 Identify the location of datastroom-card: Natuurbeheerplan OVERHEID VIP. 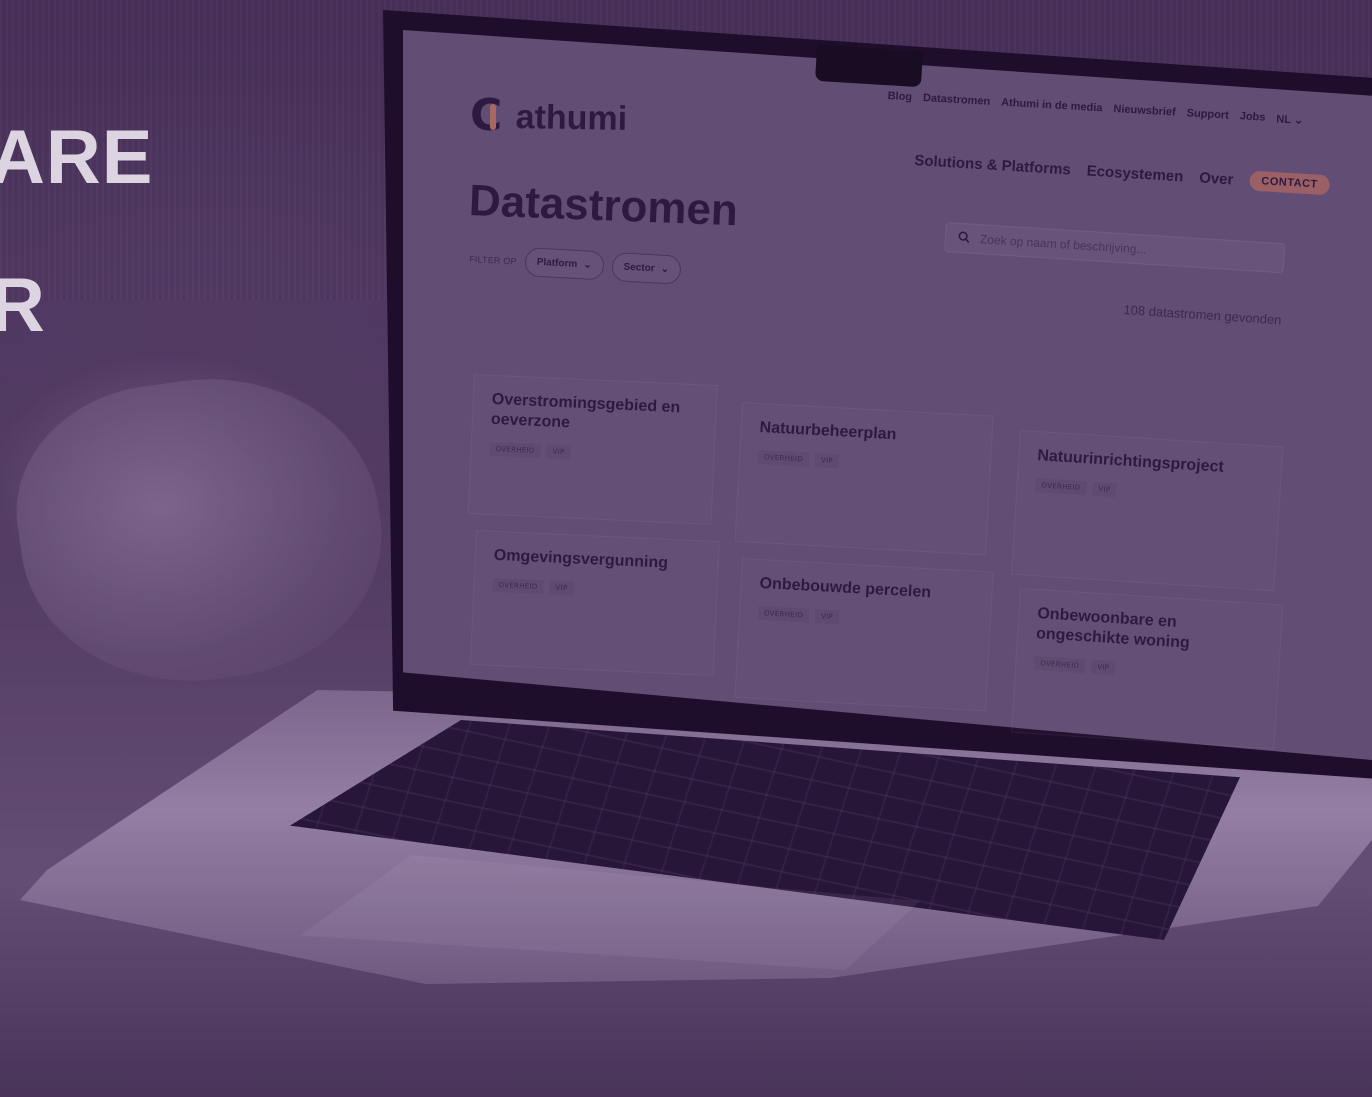
(864, 479).